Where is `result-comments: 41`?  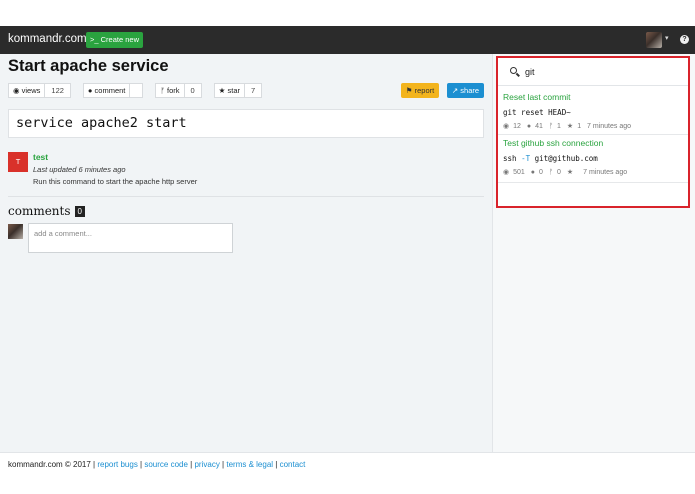 result-comments: 41 is located at coordinates (539, 126).